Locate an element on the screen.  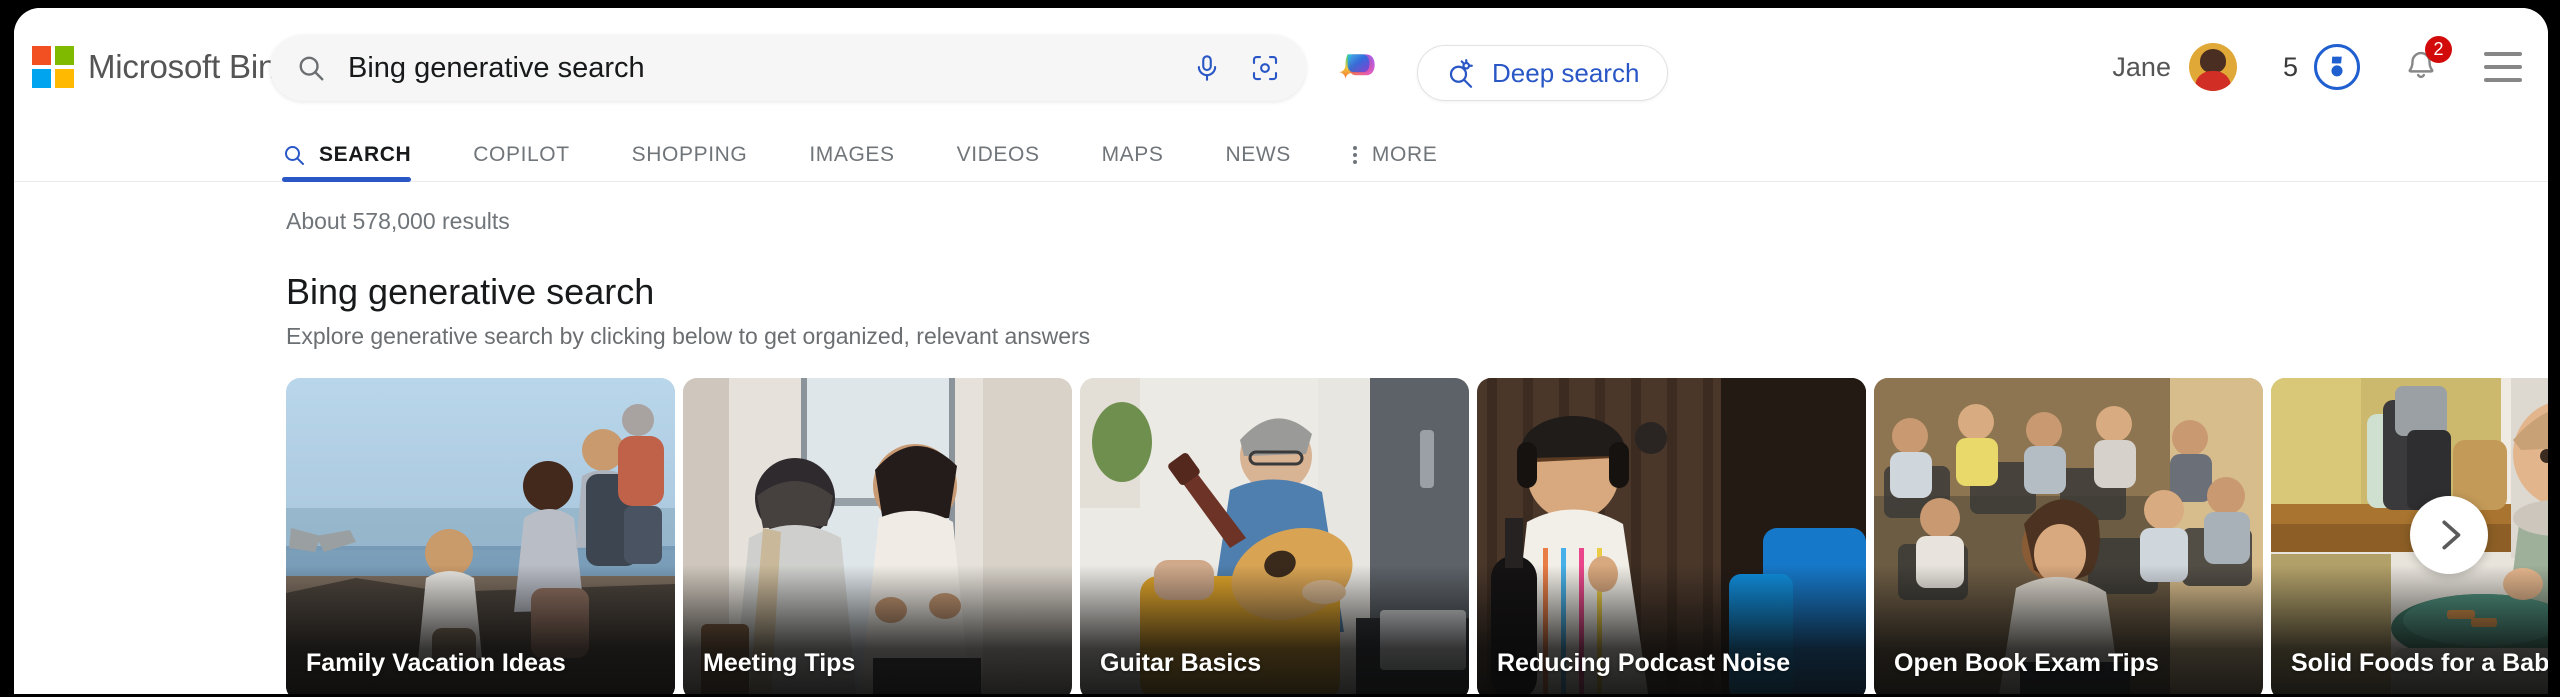
copilot-button is located at coordinates (1358, 69).